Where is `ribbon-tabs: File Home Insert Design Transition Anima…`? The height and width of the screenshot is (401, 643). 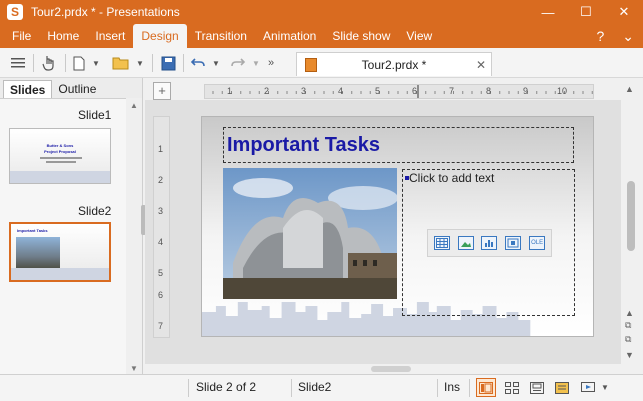
ribbon-tabs: File Home Insert Design Transition Anima… is located at coordinates (321, 36).